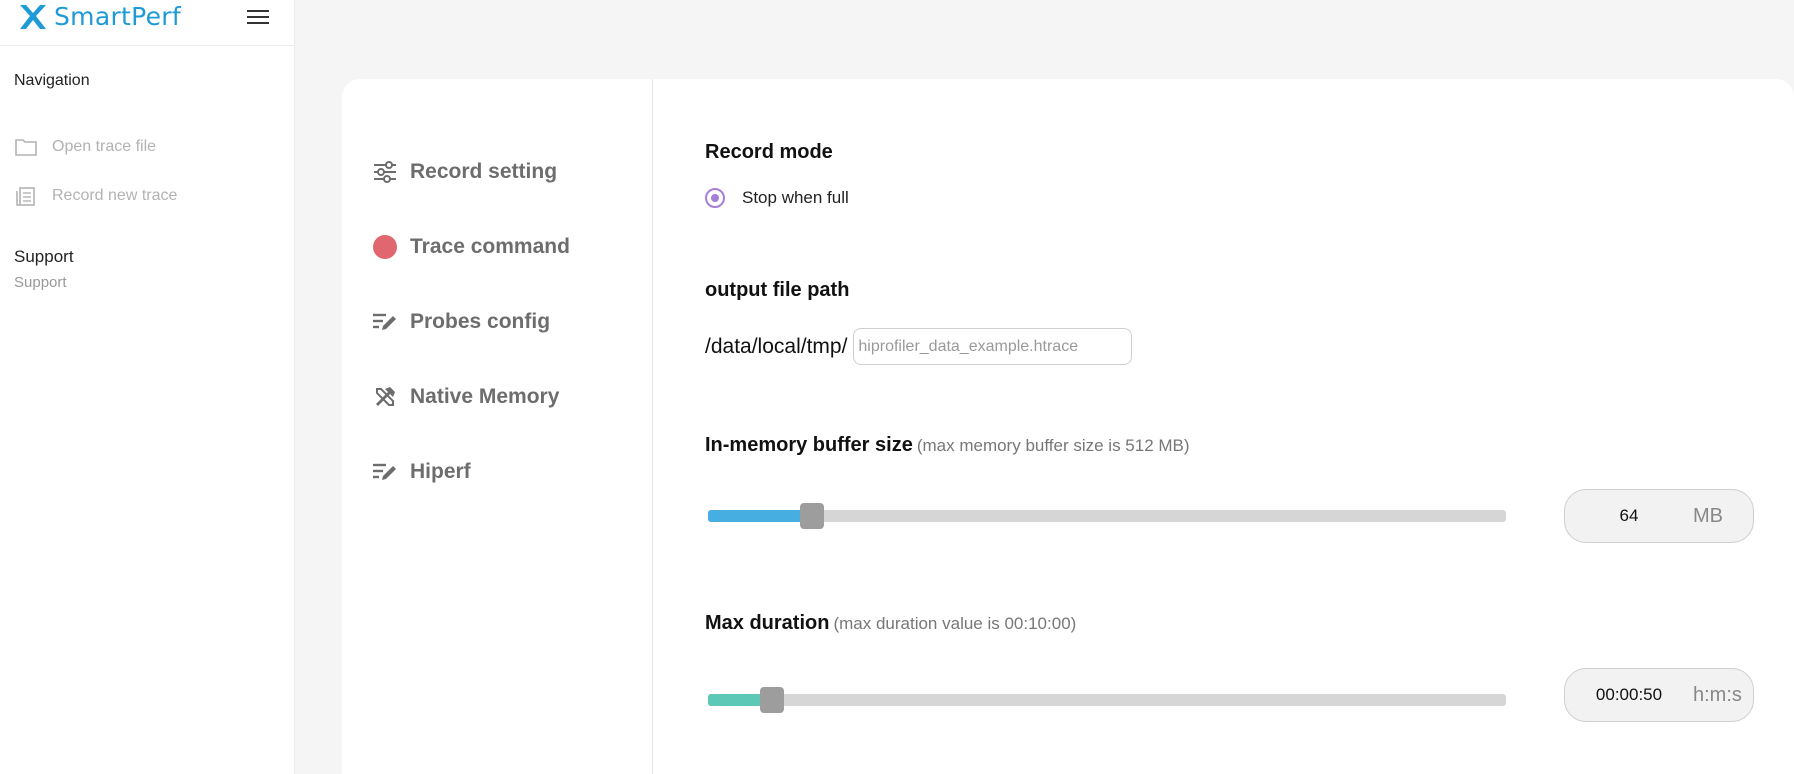 This screenshot has width=1794, height=774. Describe the element at coordinates (1053, 445) in the screenshot. I see `buffer-size-note: (max memory buffer size is 512 MB)` at that location.